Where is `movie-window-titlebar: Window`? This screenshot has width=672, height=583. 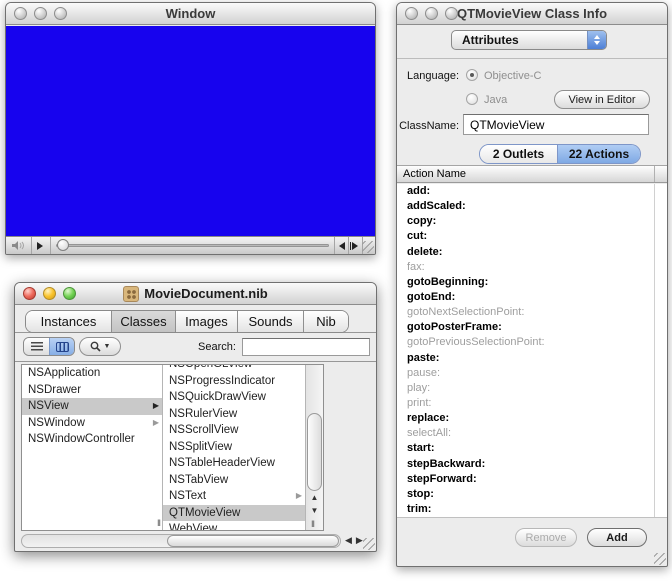
movie-window-titlebar: Window is located at coordinates (190, 14).